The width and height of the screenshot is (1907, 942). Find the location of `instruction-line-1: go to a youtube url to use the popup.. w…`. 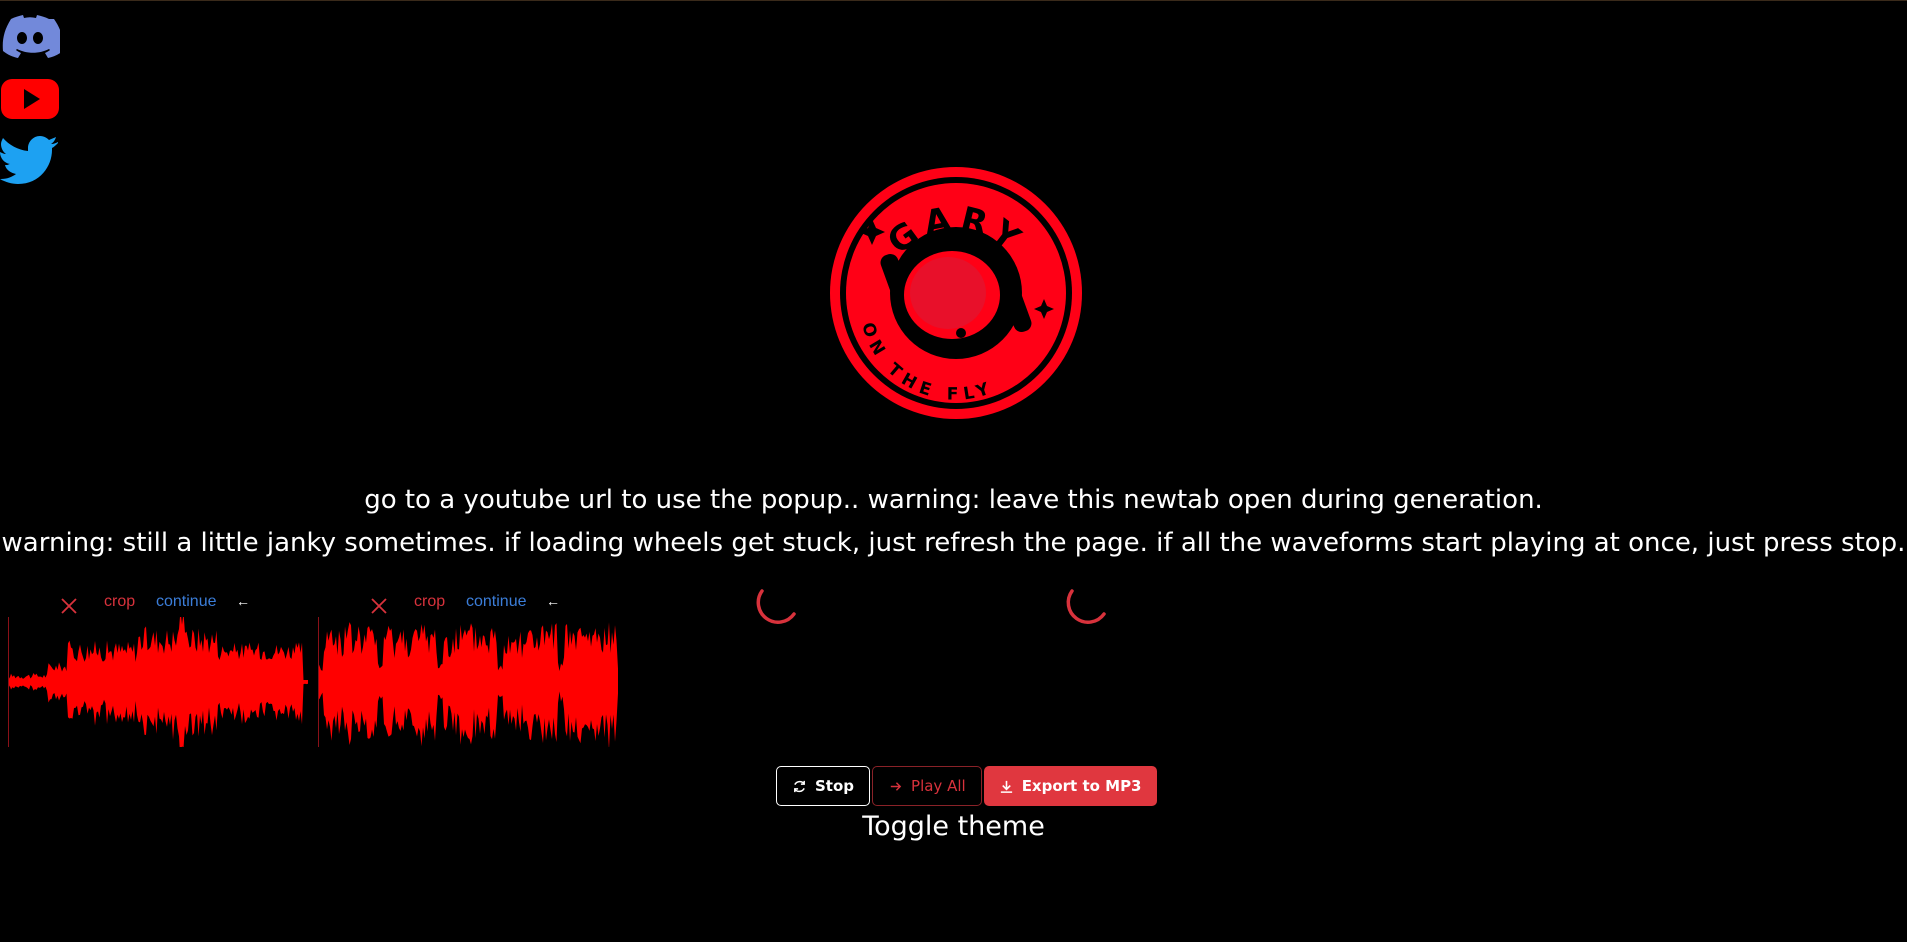

instruction-line-1: go to a youtube url to use the popup.. w… is located at coordinates (953, 500).